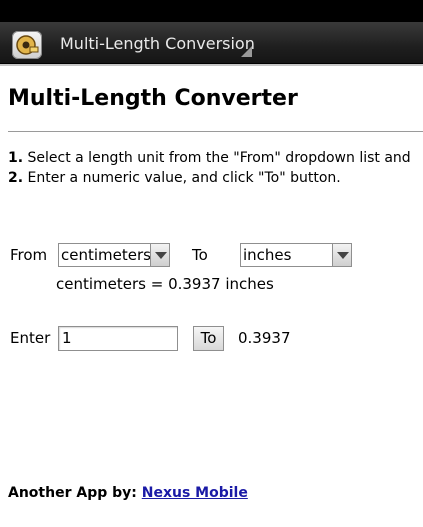 The height and width of the screenshot is (527, 423). What do you see at coordinates (200, 255) in the screenshot?
I see `to-label: To` at bounding box center [200, 255].